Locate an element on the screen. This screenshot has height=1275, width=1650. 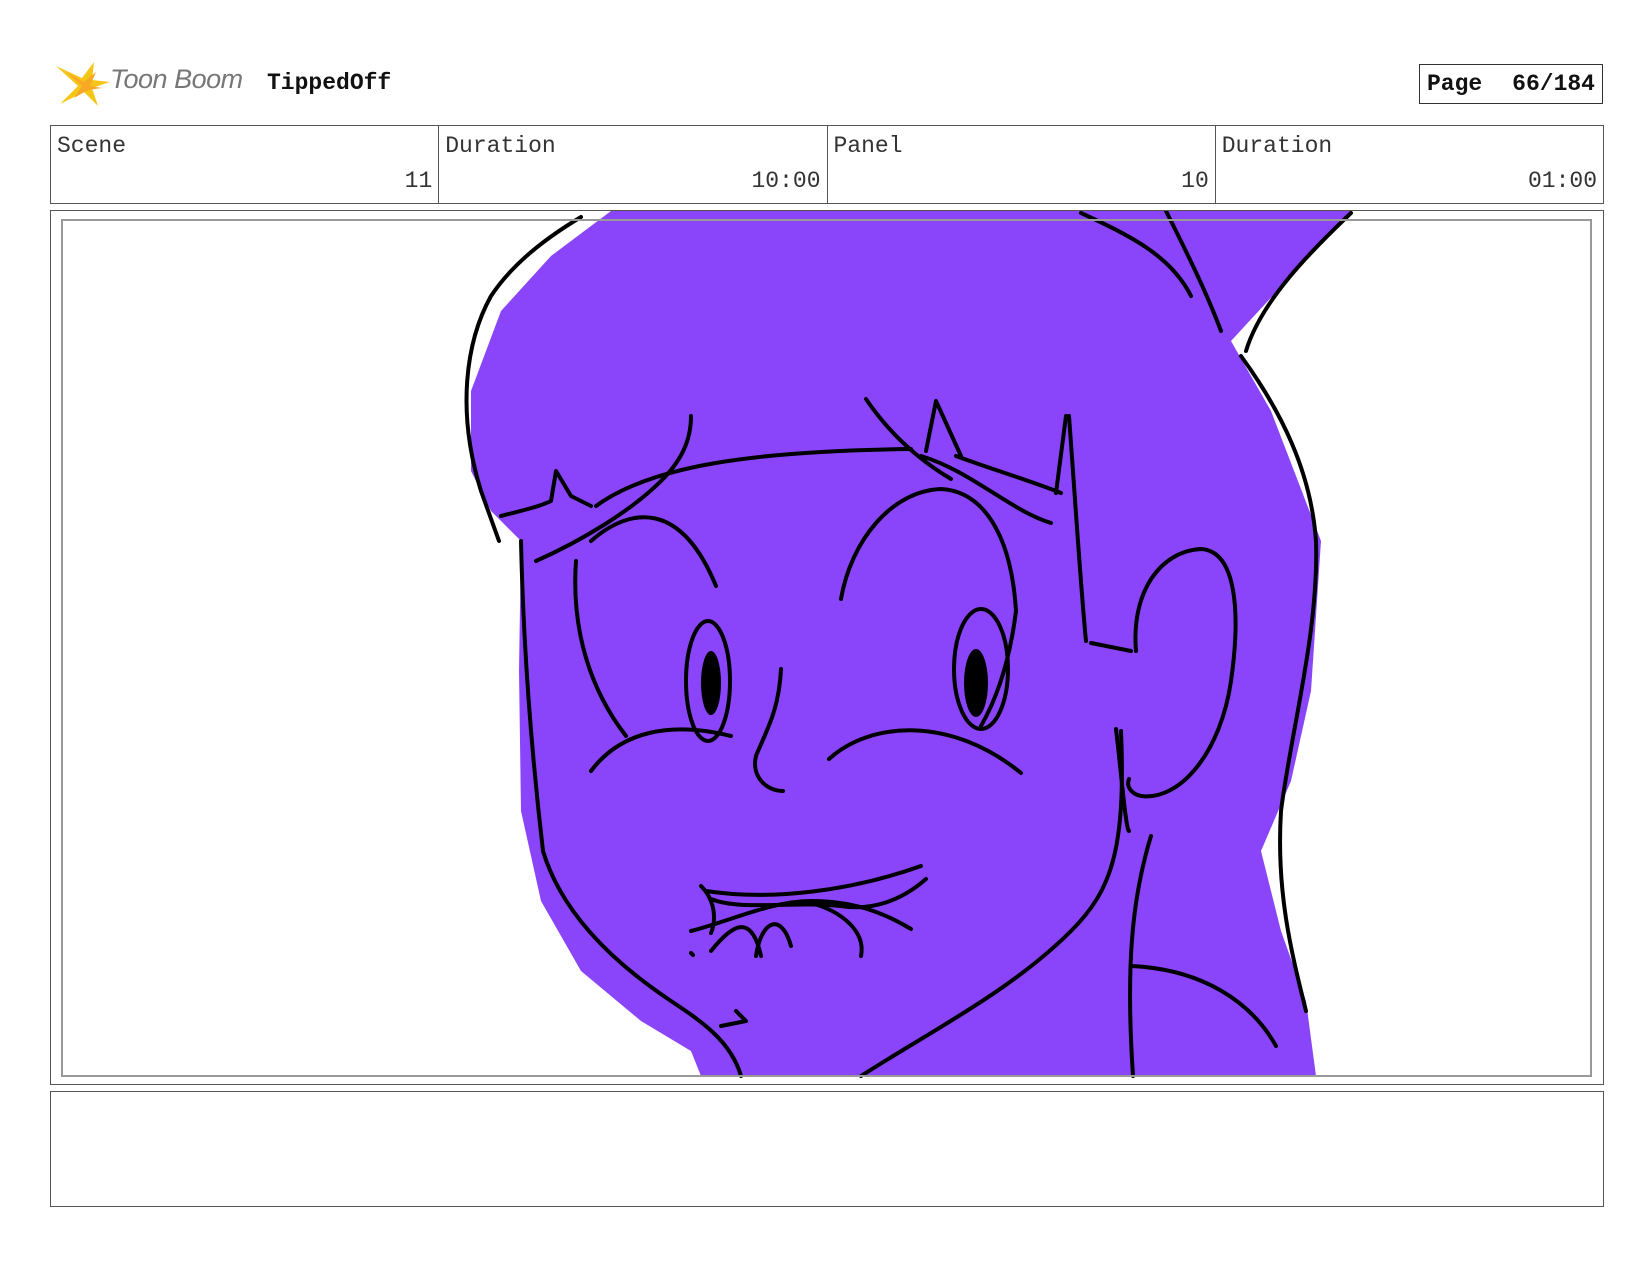
panel-value: 10 is located at coordinates (1195, 181).